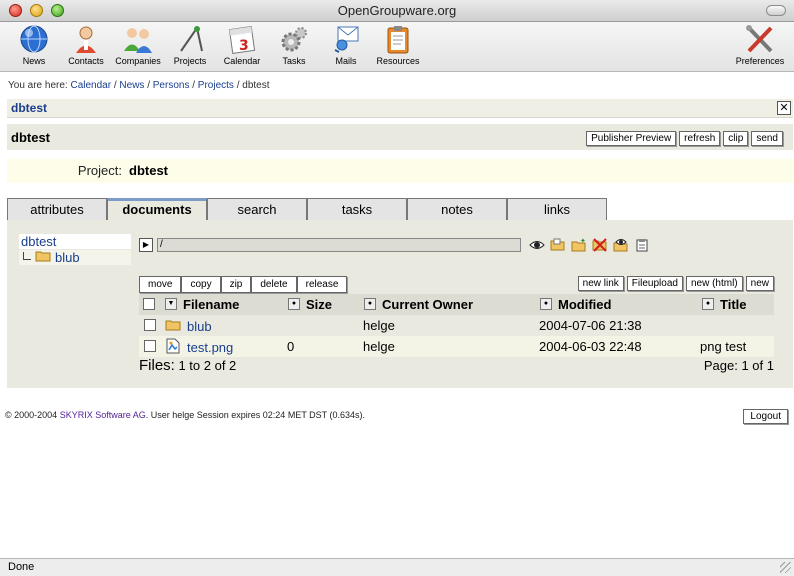 The image size is (794, 576). What do you see at coordinates (138, 61) in the screenshot?
I see `toolbar-companies-label: Companies` at bounding box center [138, 61].